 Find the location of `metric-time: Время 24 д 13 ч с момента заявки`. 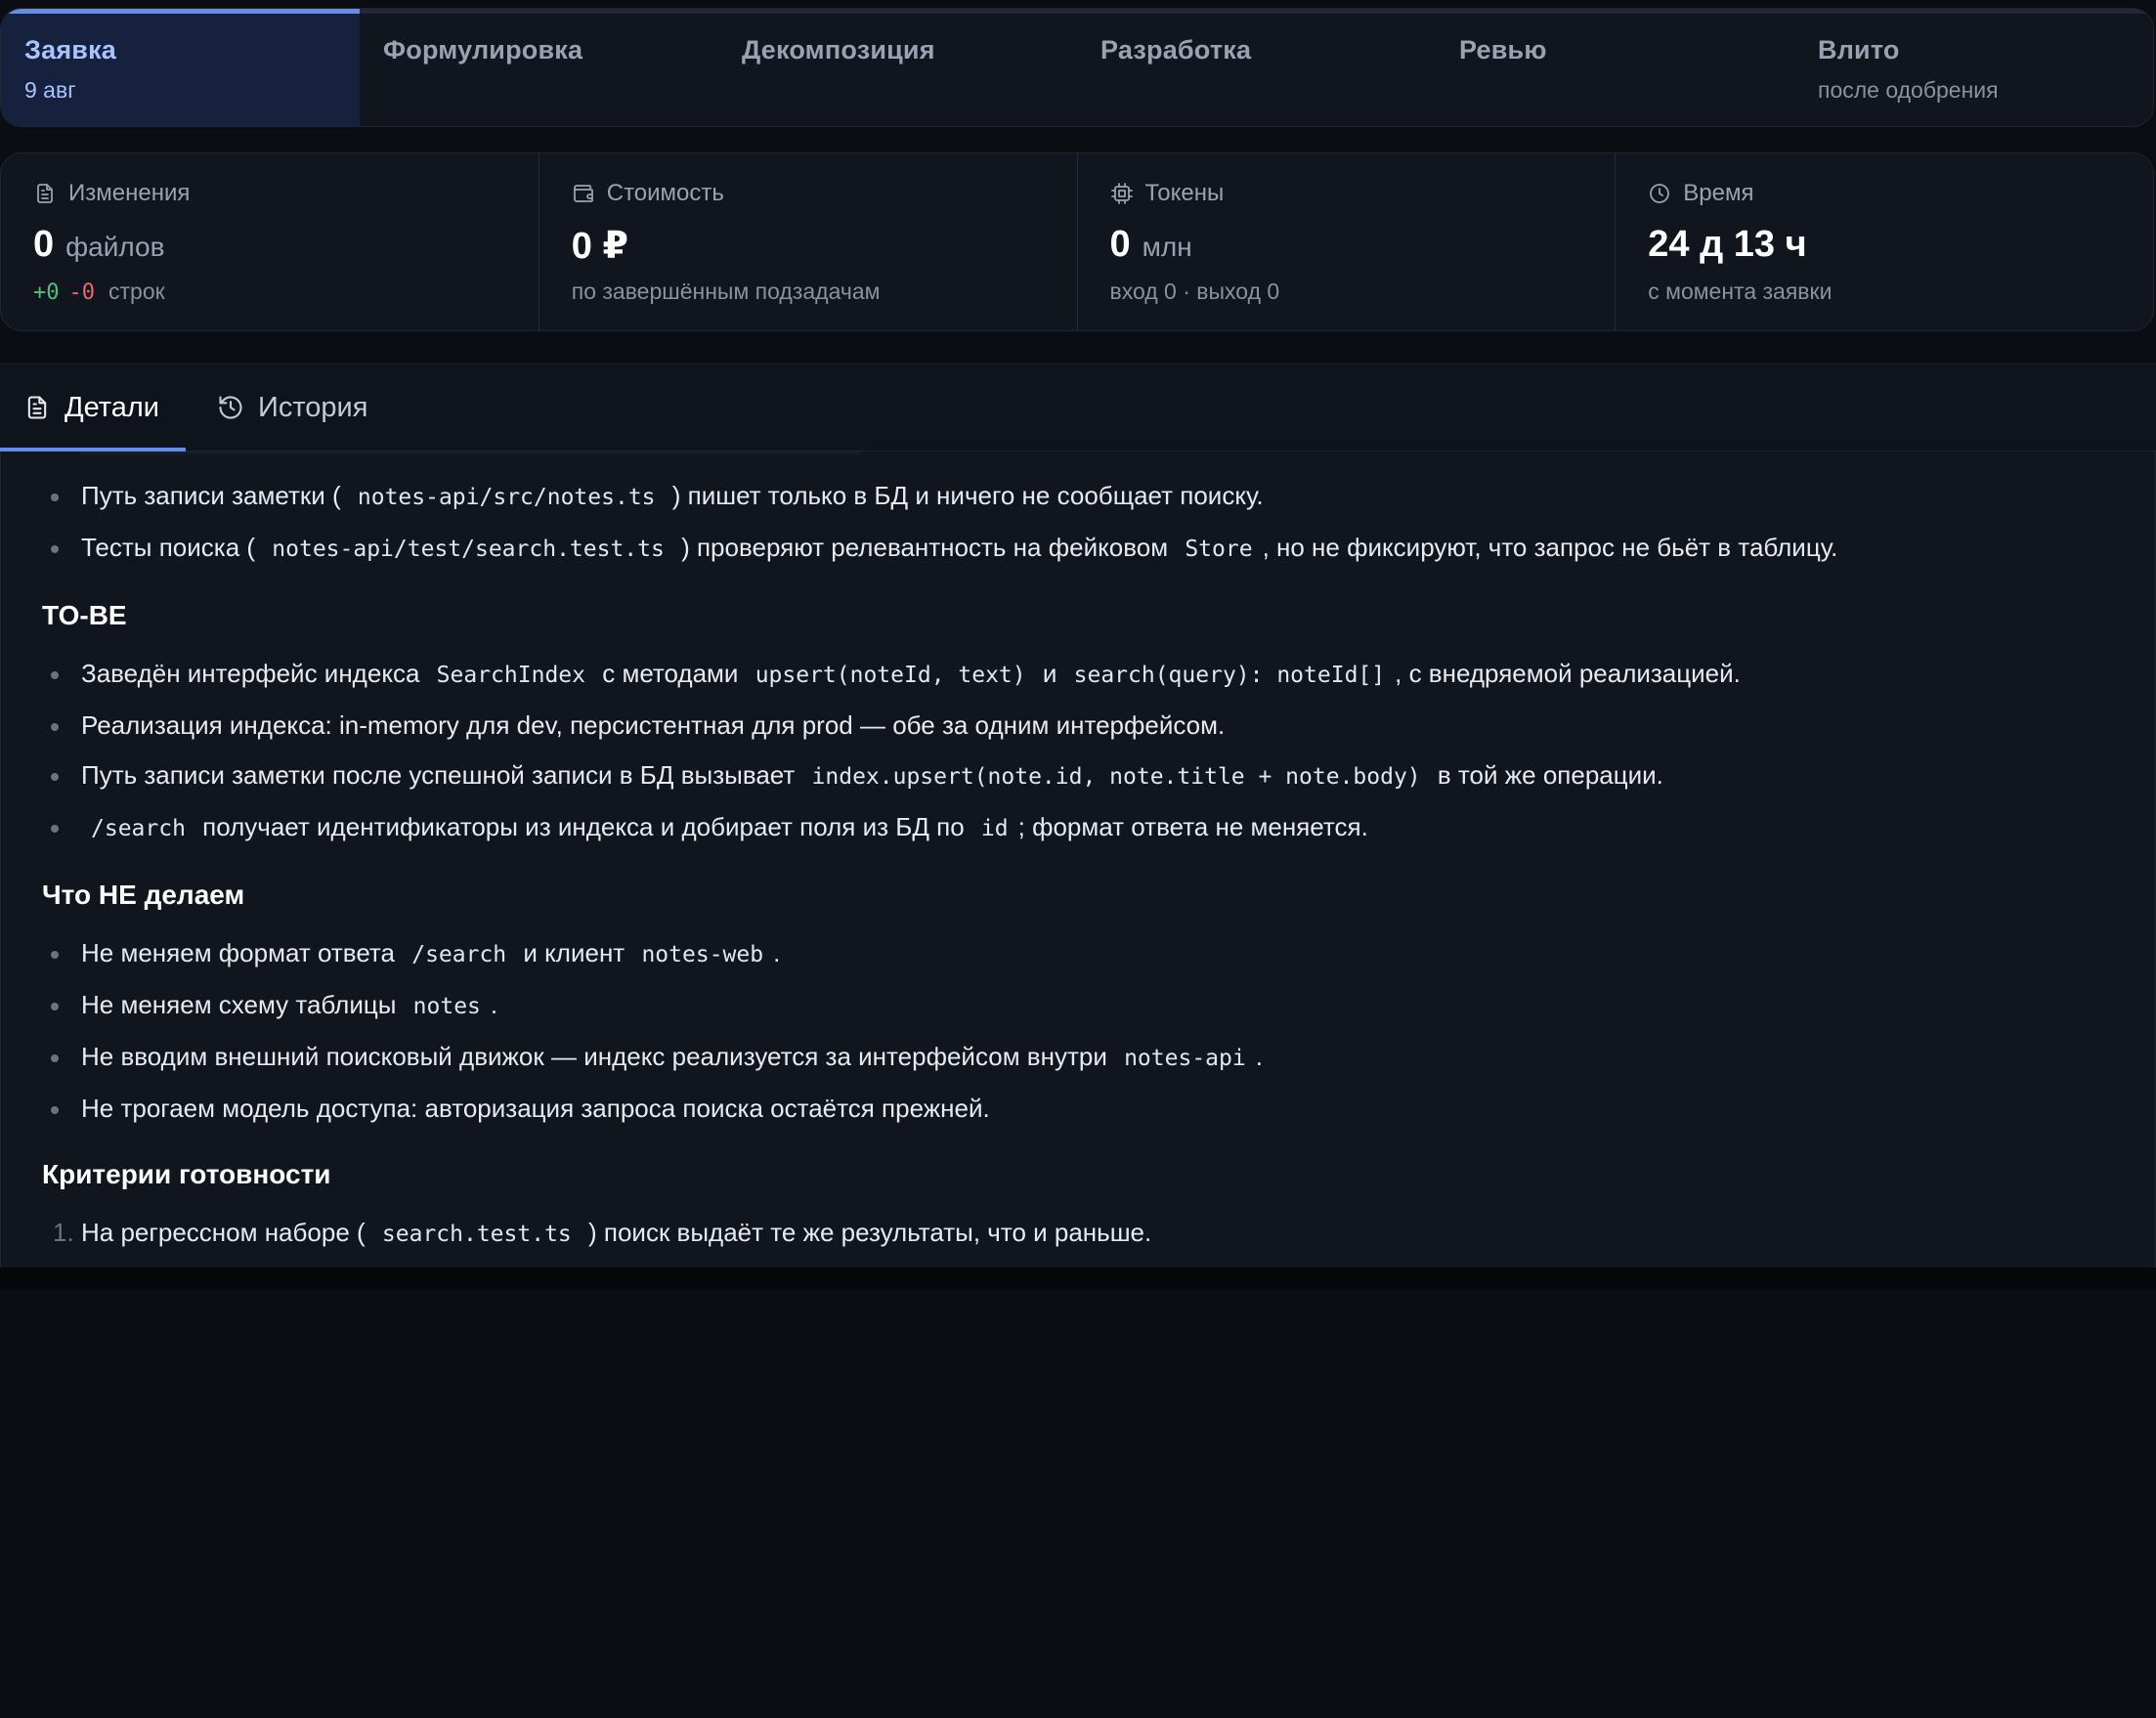

metric-time: Время 24 д 13 ч с момента заявки is located at coordinates (1884, 242).